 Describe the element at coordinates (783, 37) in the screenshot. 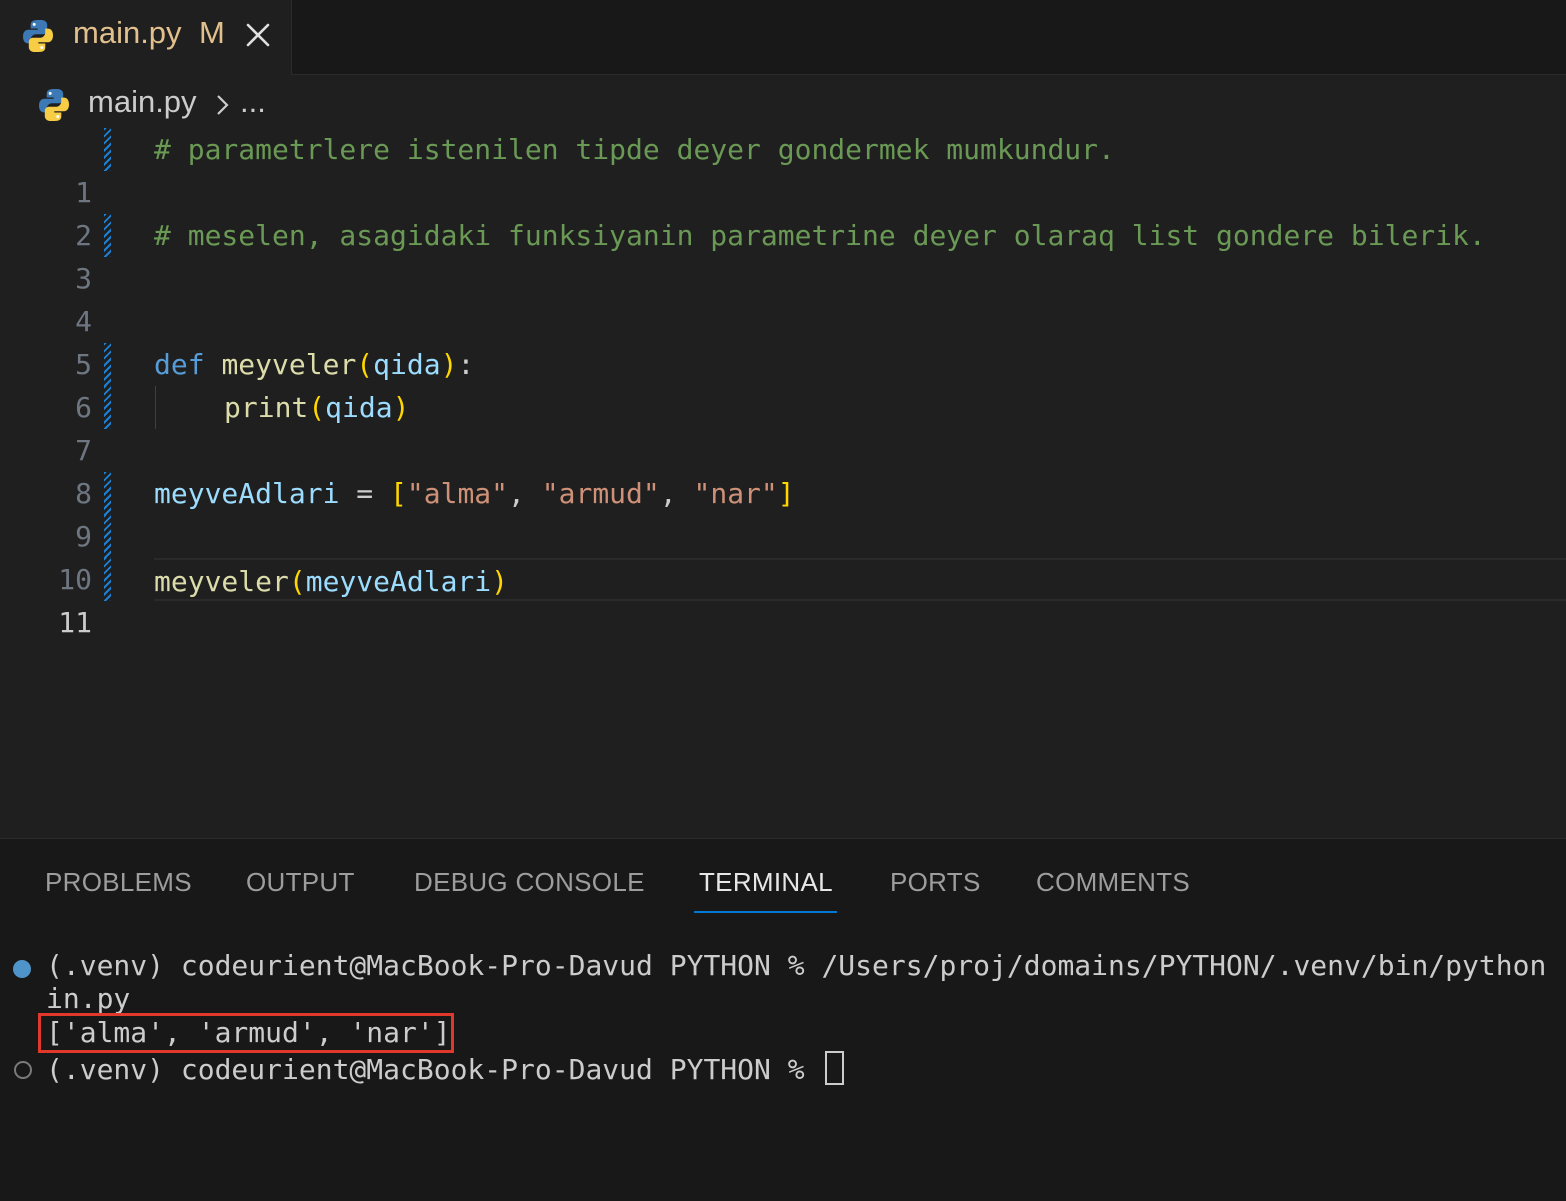

I see `editor-tab-bar: main.py M` at that location.